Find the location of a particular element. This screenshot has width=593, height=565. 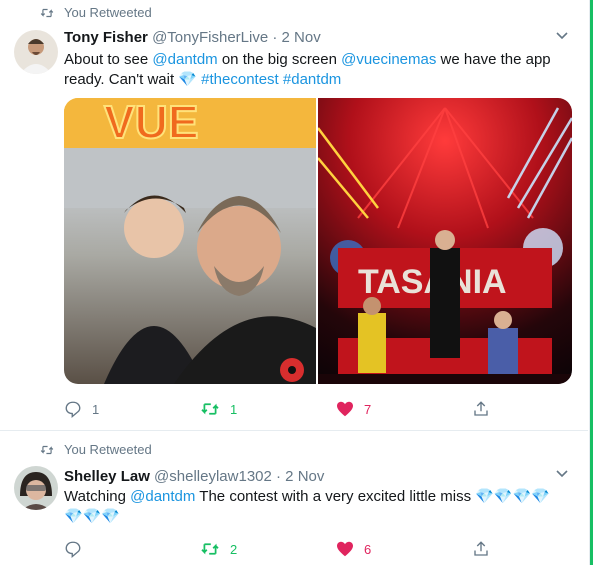

like-count: 7 is located at coordinates (368, 409).